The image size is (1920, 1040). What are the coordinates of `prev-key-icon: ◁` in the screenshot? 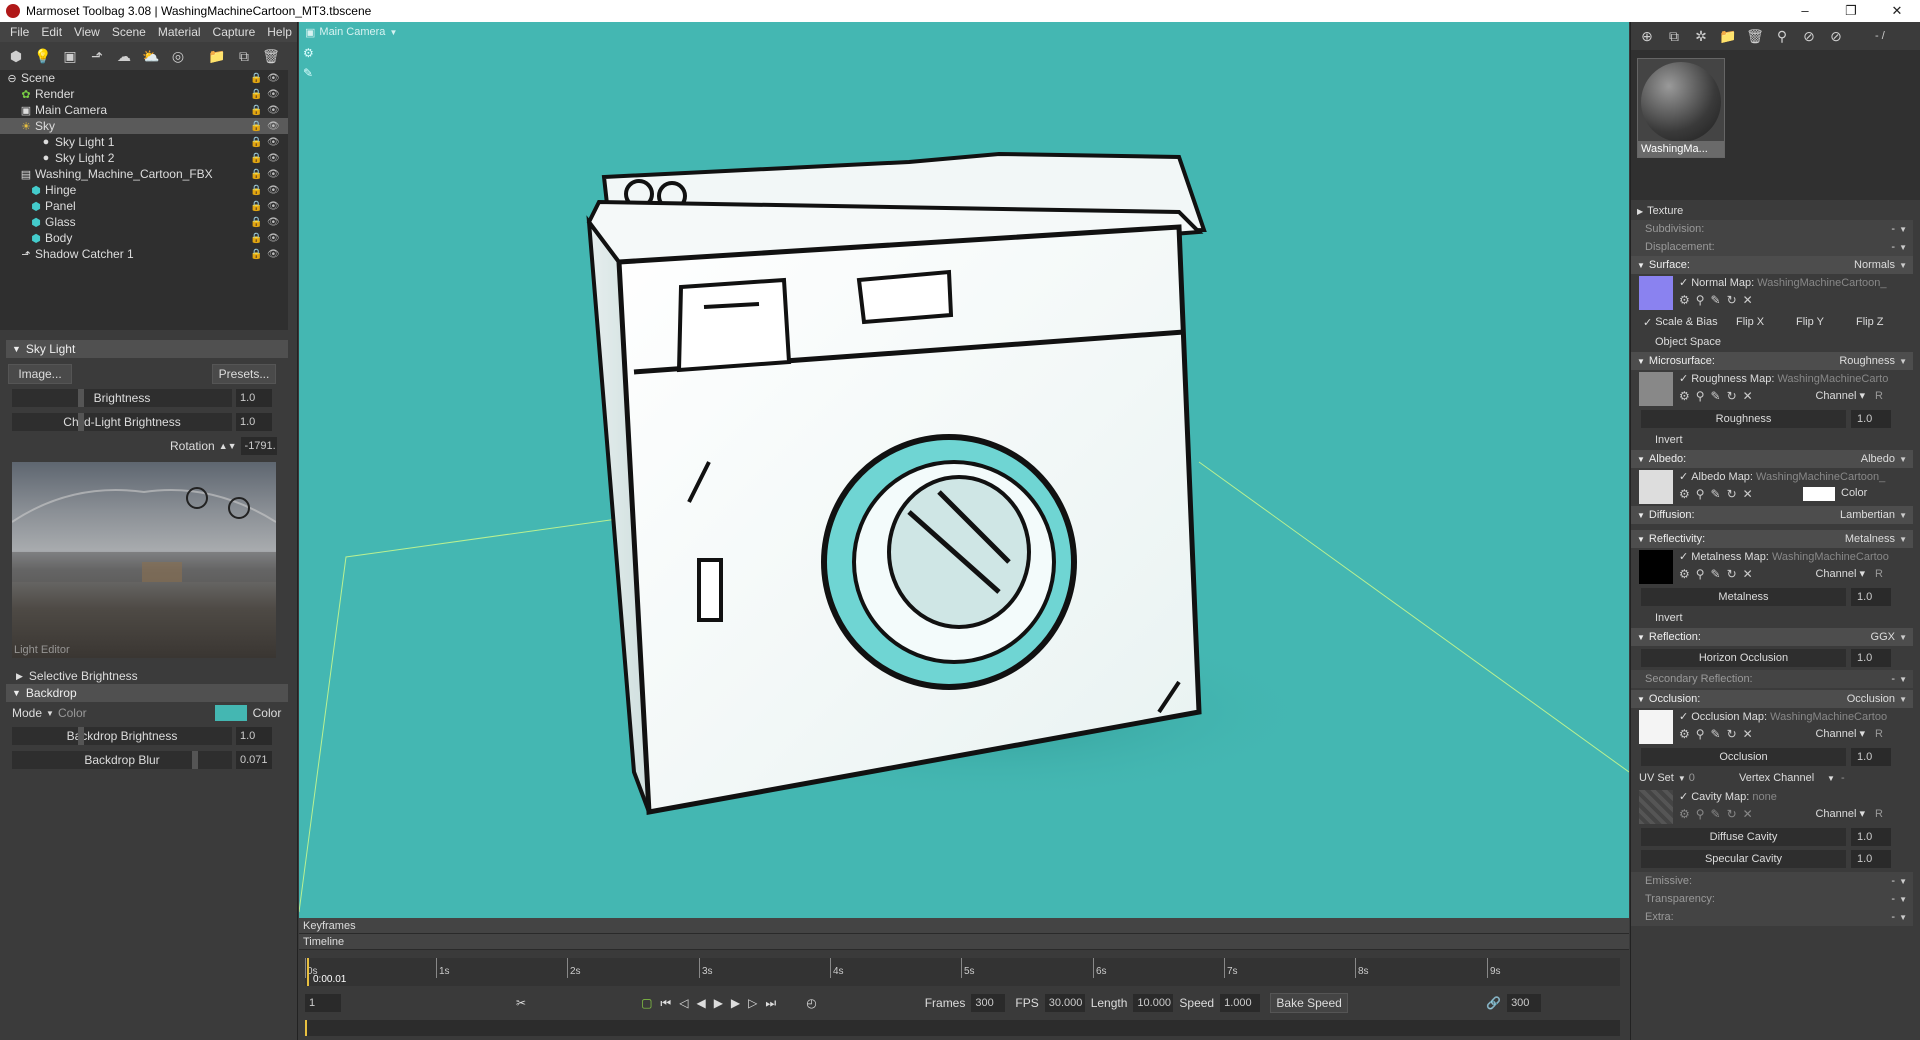 It's located at (683, 1003).